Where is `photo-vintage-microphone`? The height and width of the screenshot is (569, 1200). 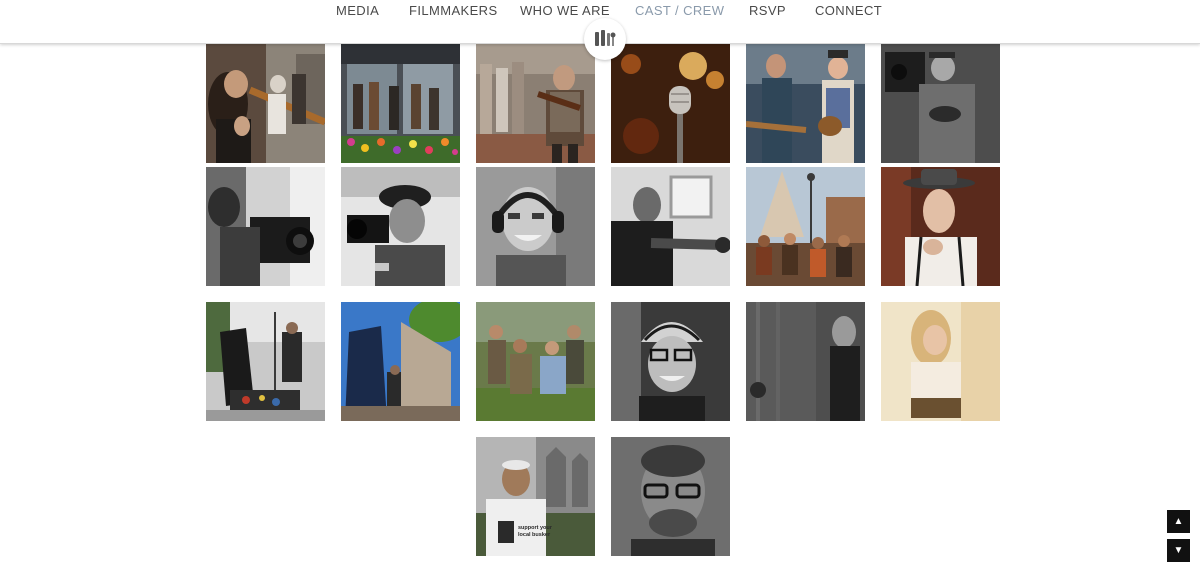
photo-vintage-microphone is located at coordinates (670, 103).